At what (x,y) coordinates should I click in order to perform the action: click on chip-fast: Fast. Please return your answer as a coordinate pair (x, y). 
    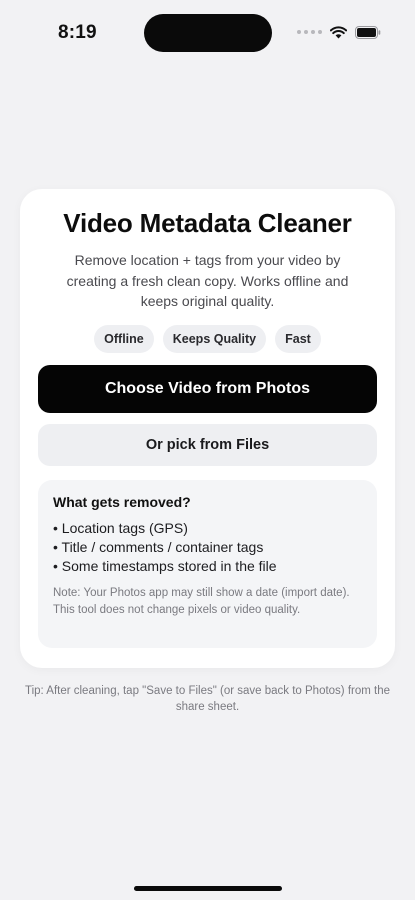
    Looking at the image, I should click on (298, 339).